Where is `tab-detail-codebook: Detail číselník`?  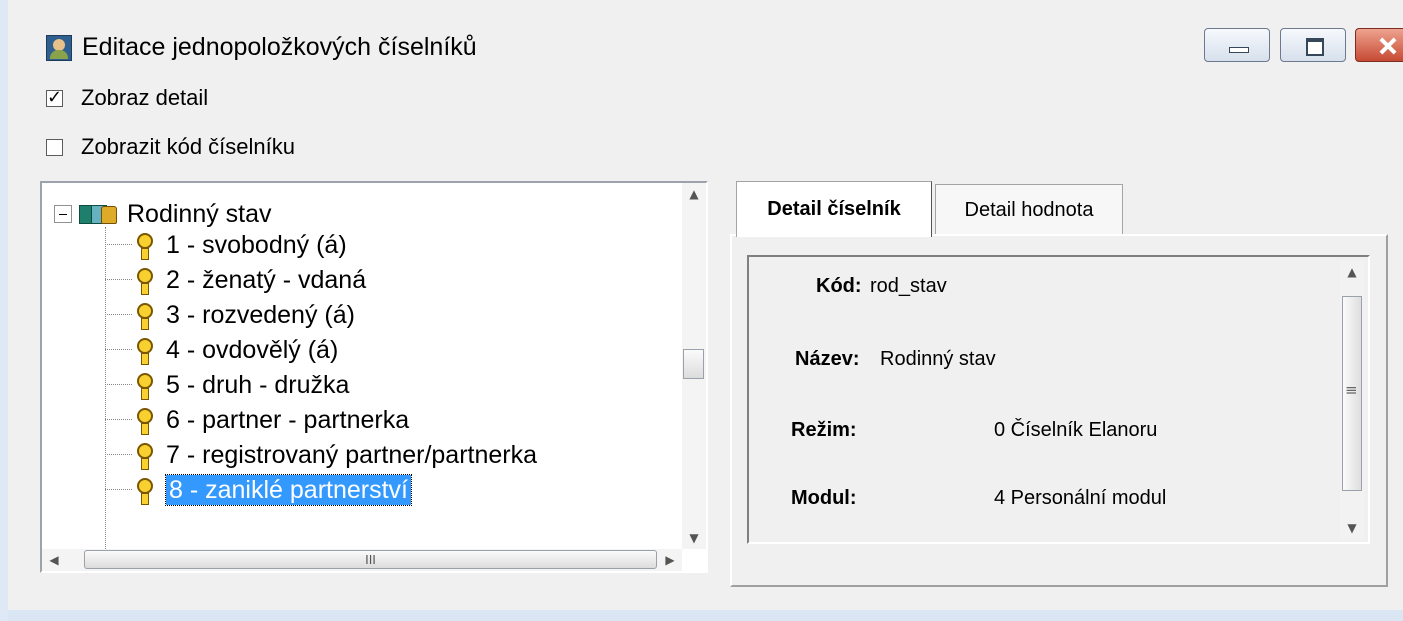
tab-detail-codebook: Detail číselník is located at coordinates (834, 209).